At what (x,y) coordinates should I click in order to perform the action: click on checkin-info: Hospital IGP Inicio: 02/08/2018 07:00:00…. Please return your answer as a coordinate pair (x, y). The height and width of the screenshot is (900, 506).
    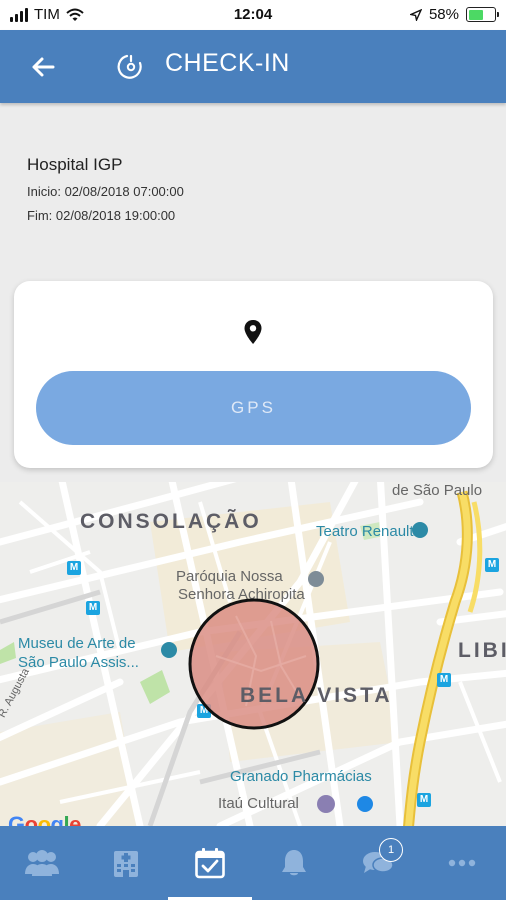
    Looking at the image, I should click on (105, 193).